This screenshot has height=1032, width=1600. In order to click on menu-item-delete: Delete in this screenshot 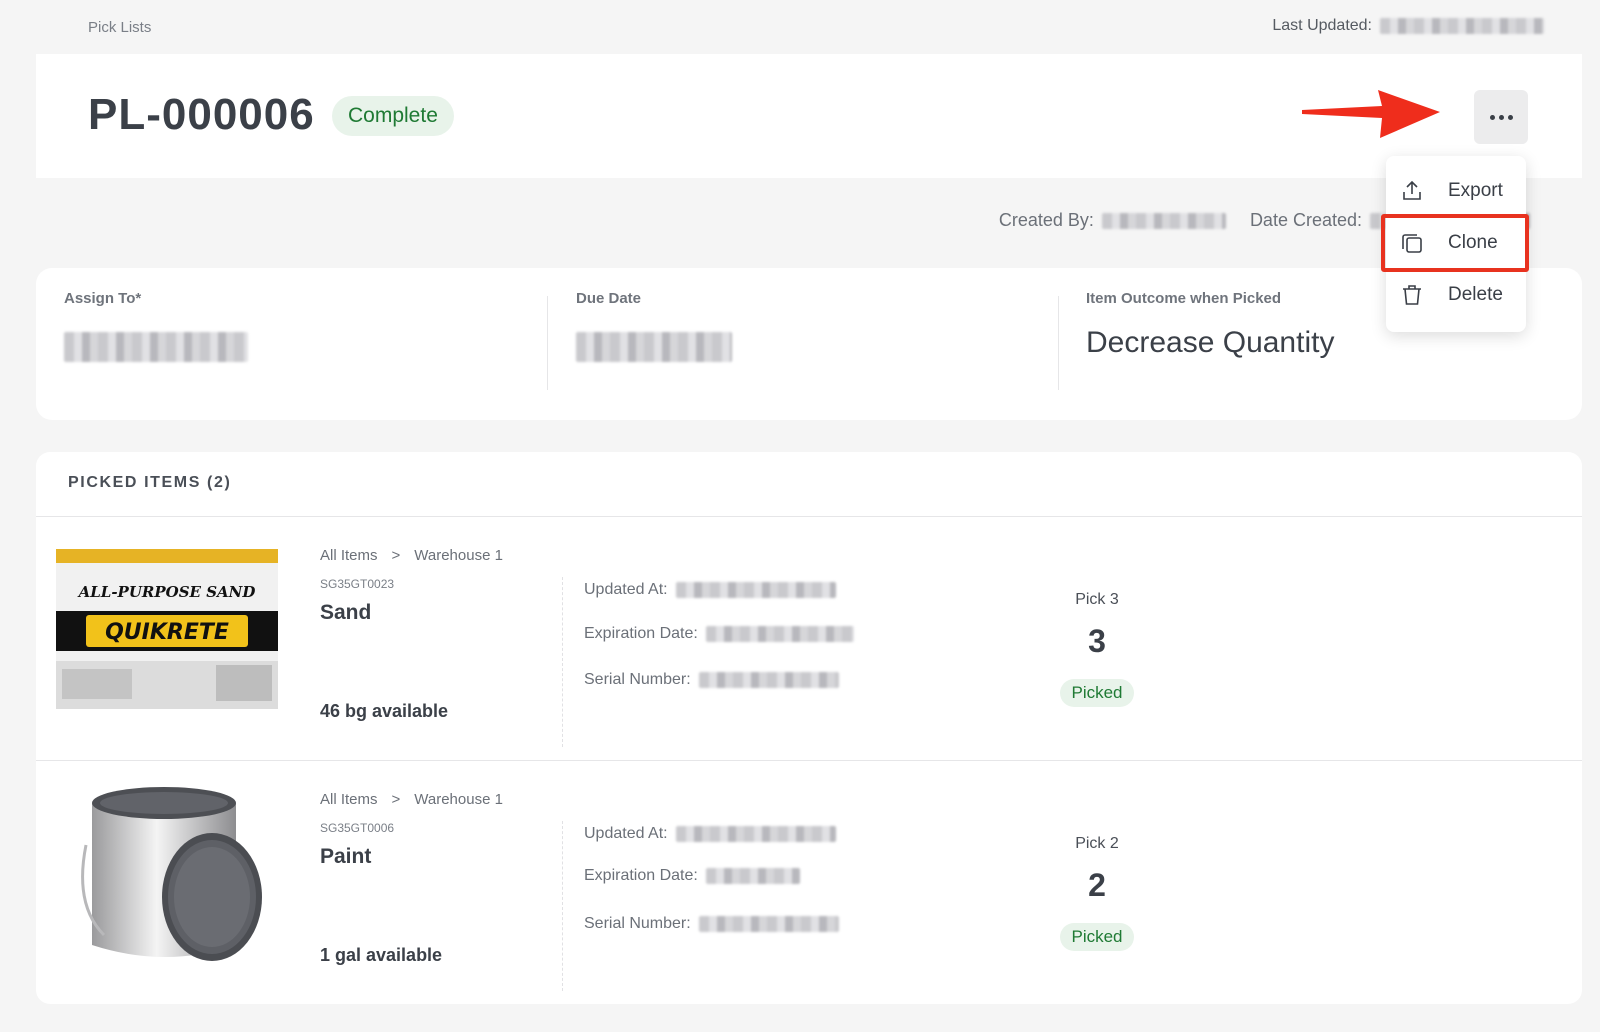, I will do `click(1456, 295)`.